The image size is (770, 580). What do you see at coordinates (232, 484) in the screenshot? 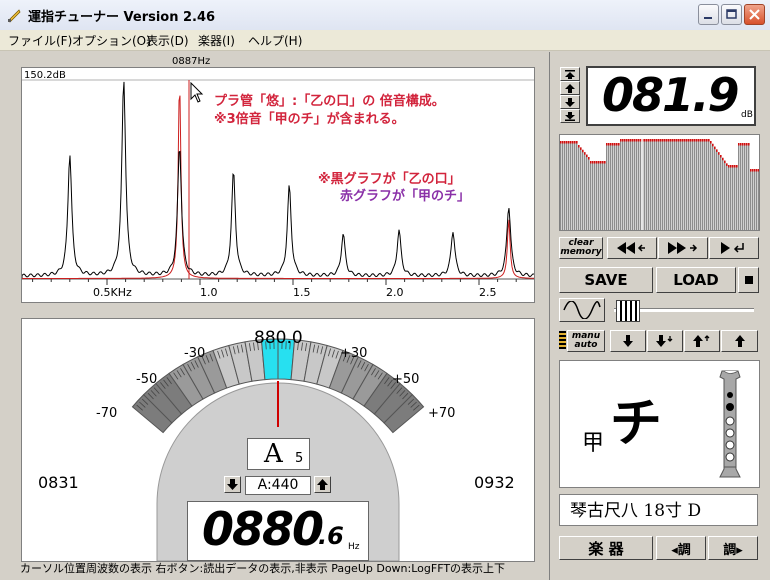
I see `reference-down-button` at bounding box center [232, 484].